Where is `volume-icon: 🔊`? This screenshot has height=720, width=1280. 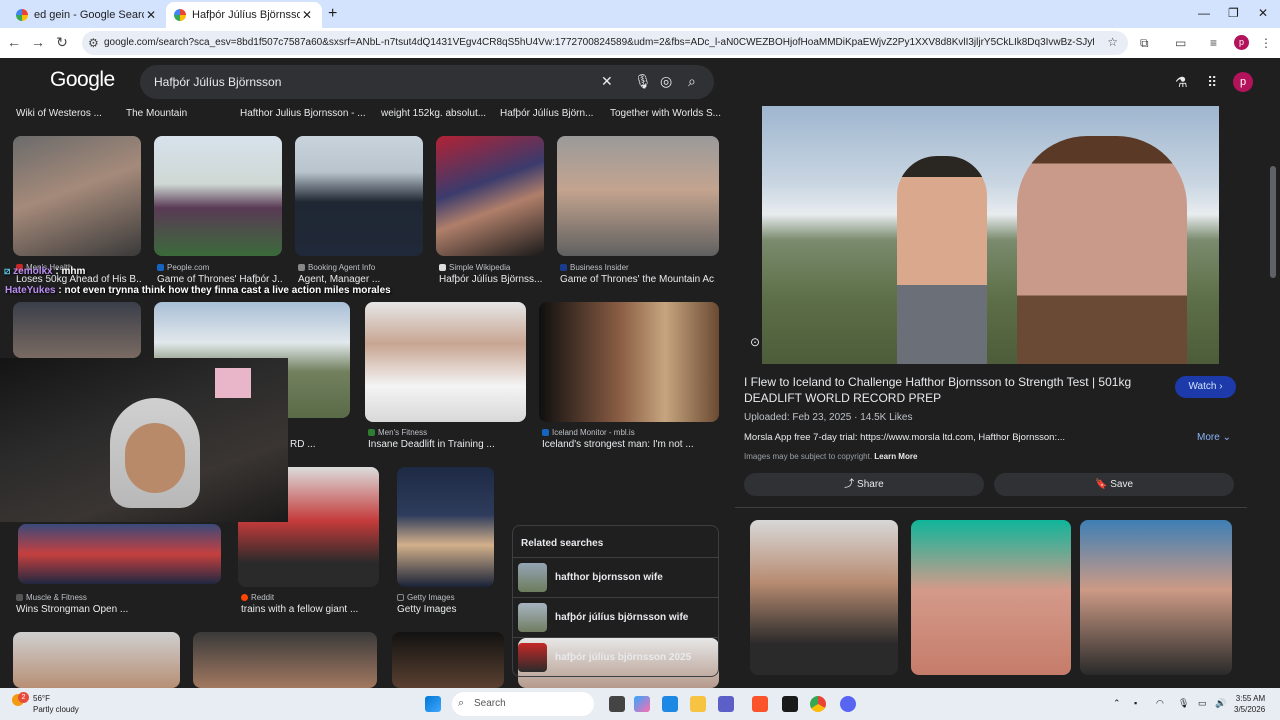
volume-icon: 🔊 is located at coordinates (1220, 703).